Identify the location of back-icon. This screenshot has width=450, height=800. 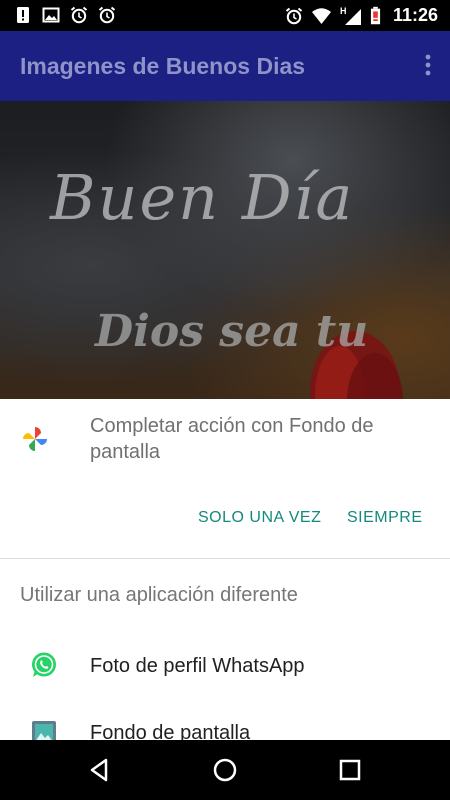
(100, 770).